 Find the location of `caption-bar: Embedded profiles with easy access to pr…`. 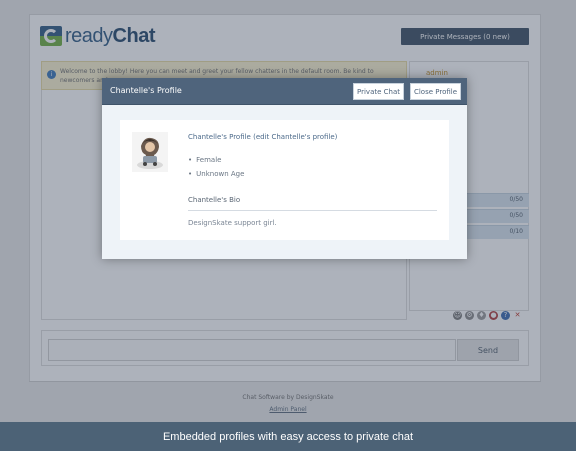

caption-bar: Embedded profiles with easy access to pr… is located at coordinates (288, 436).